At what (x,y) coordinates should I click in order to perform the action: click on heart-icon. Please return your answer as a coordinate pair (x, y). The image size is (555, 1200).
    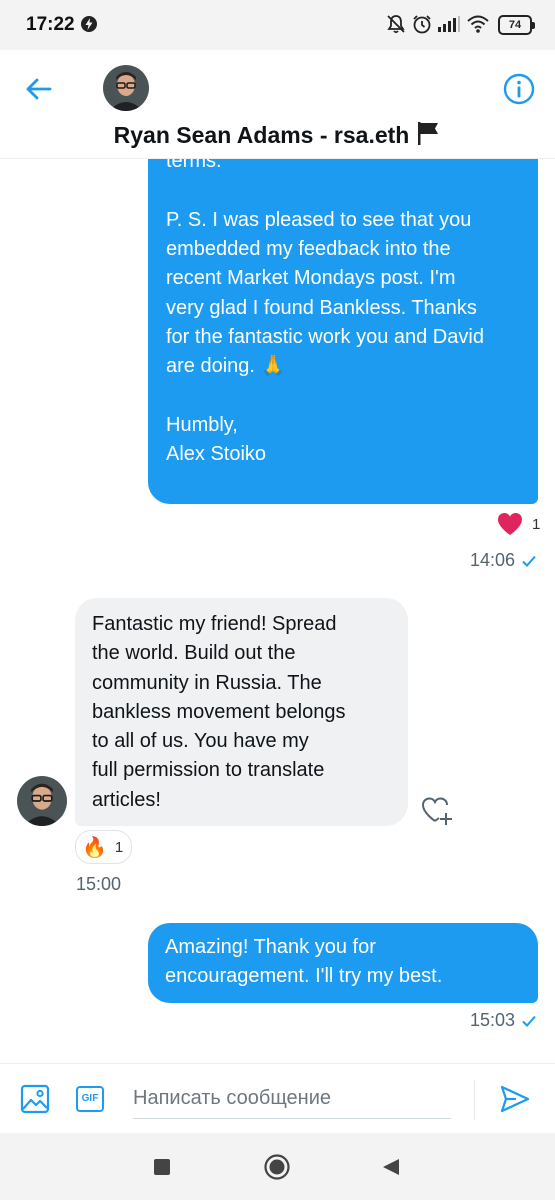
    Looking at the image, I should click on (510, 524).